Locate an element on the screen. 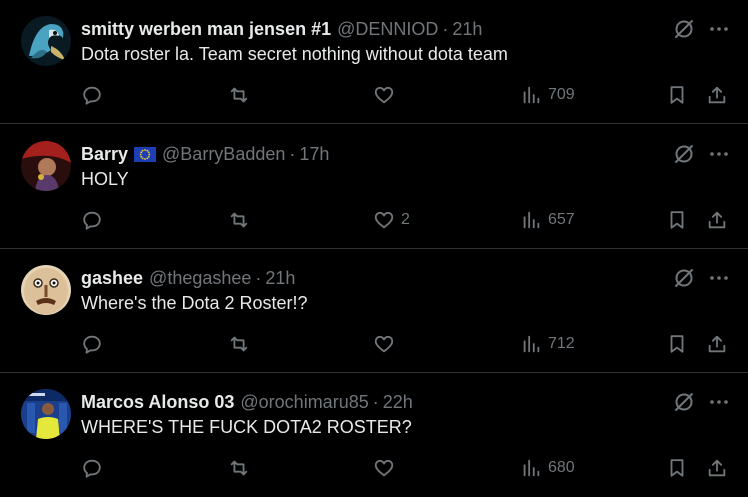  display-name: smitty werben man jensen #1 is located at coordinates (206, 29).